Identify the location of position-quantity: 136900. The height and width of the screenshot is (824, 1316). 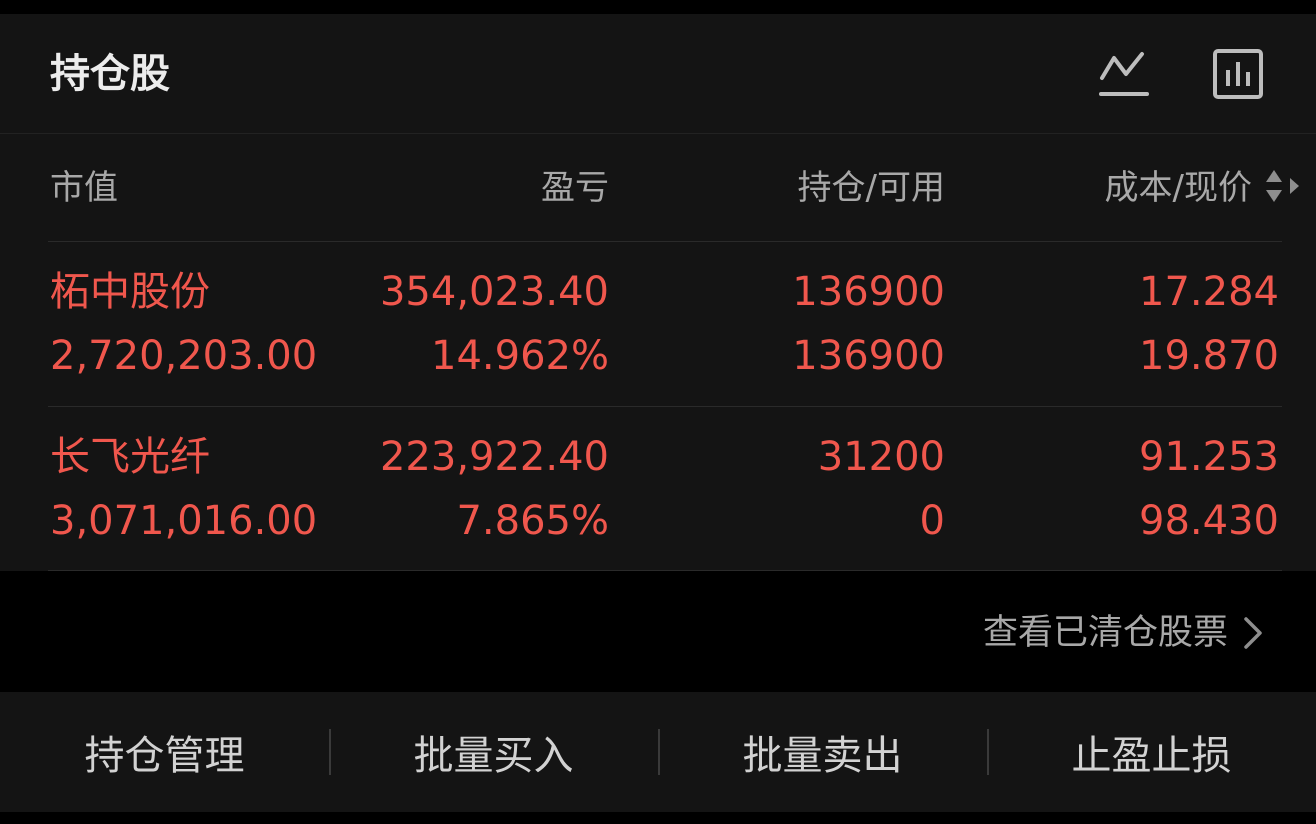
(868, 292).